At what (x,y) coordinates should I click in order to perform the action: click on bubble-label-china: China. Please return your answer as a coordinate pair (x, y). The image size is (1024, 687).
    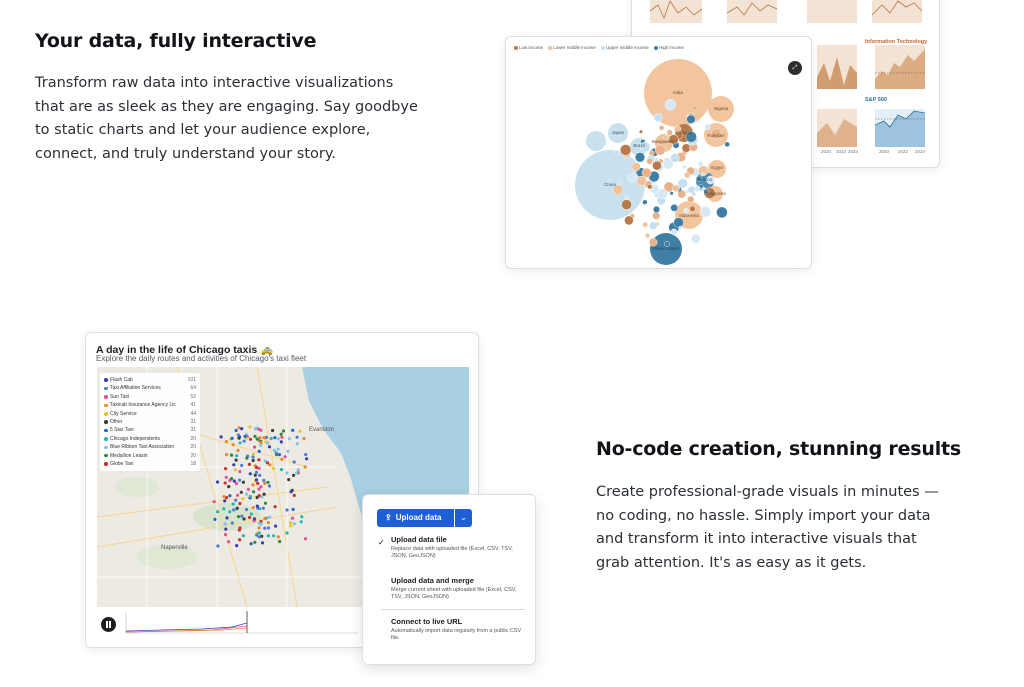
    Looking at the image, I should click on (610, 184).